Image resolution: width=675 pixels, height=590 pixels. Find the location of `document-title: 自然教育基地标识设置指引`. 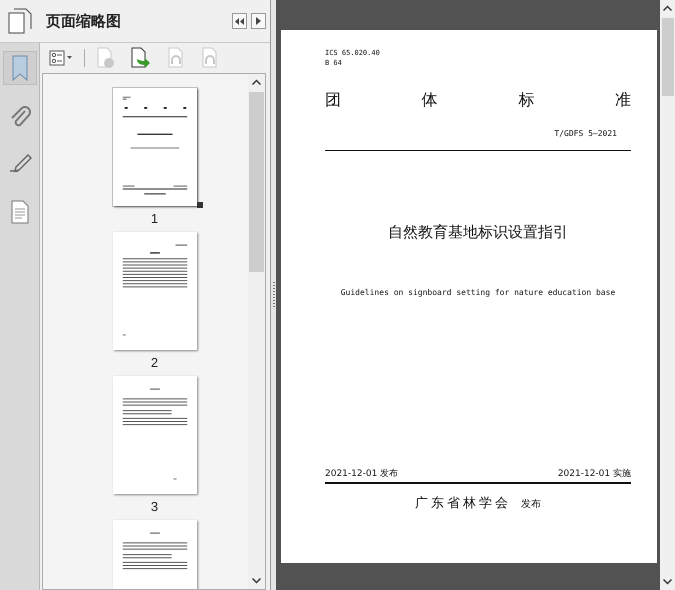

document-title: 自然教育基地标识设置指引 is located at coordinates (478, 232).